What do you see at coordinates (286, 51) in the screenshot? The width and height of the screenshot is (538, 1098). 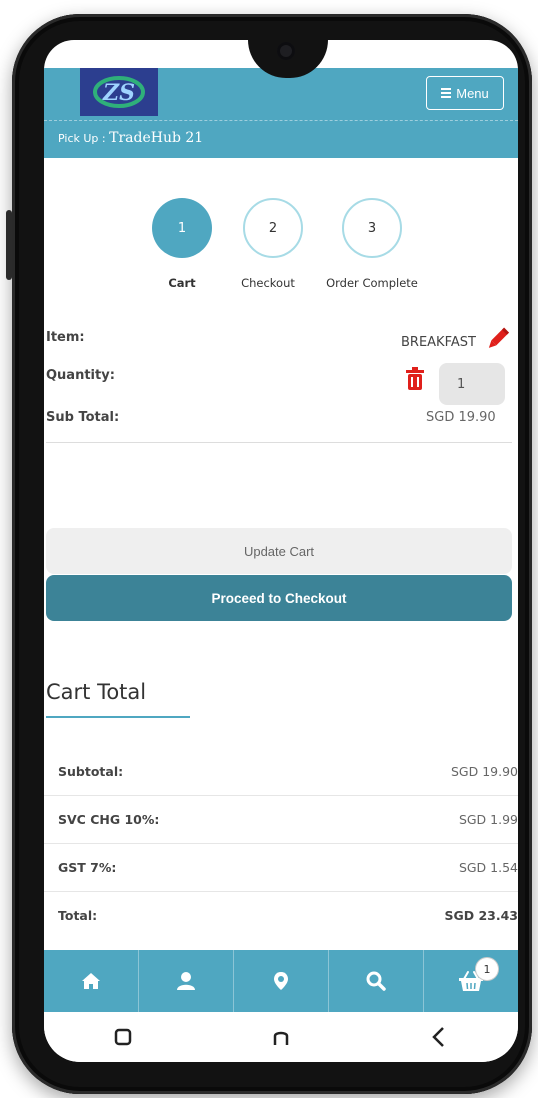 I see `front-camera` at bounding box center [286, 51].